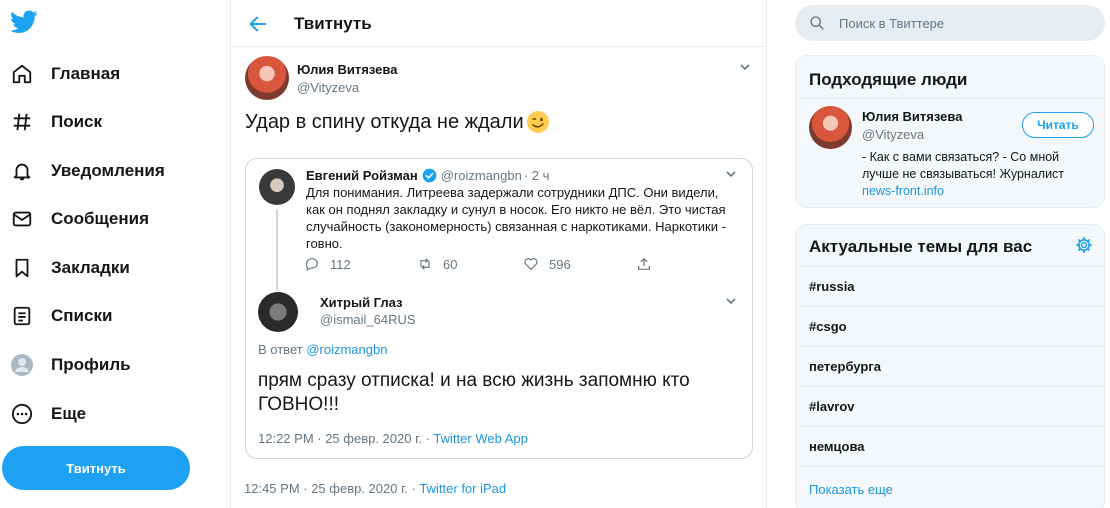 The image size is (1110, 508). I want to click on follow-button: Читать, so click(1058, 125).